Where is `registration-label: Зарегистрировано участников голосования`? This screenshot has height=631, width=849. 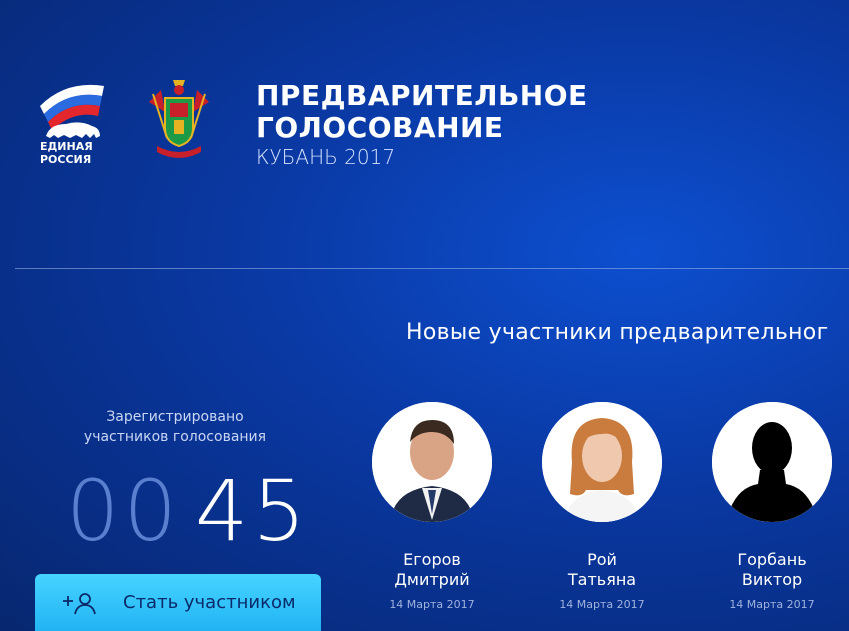
registration-label: Зарегистрировано участников голосования is located at coordinates (175, 427).